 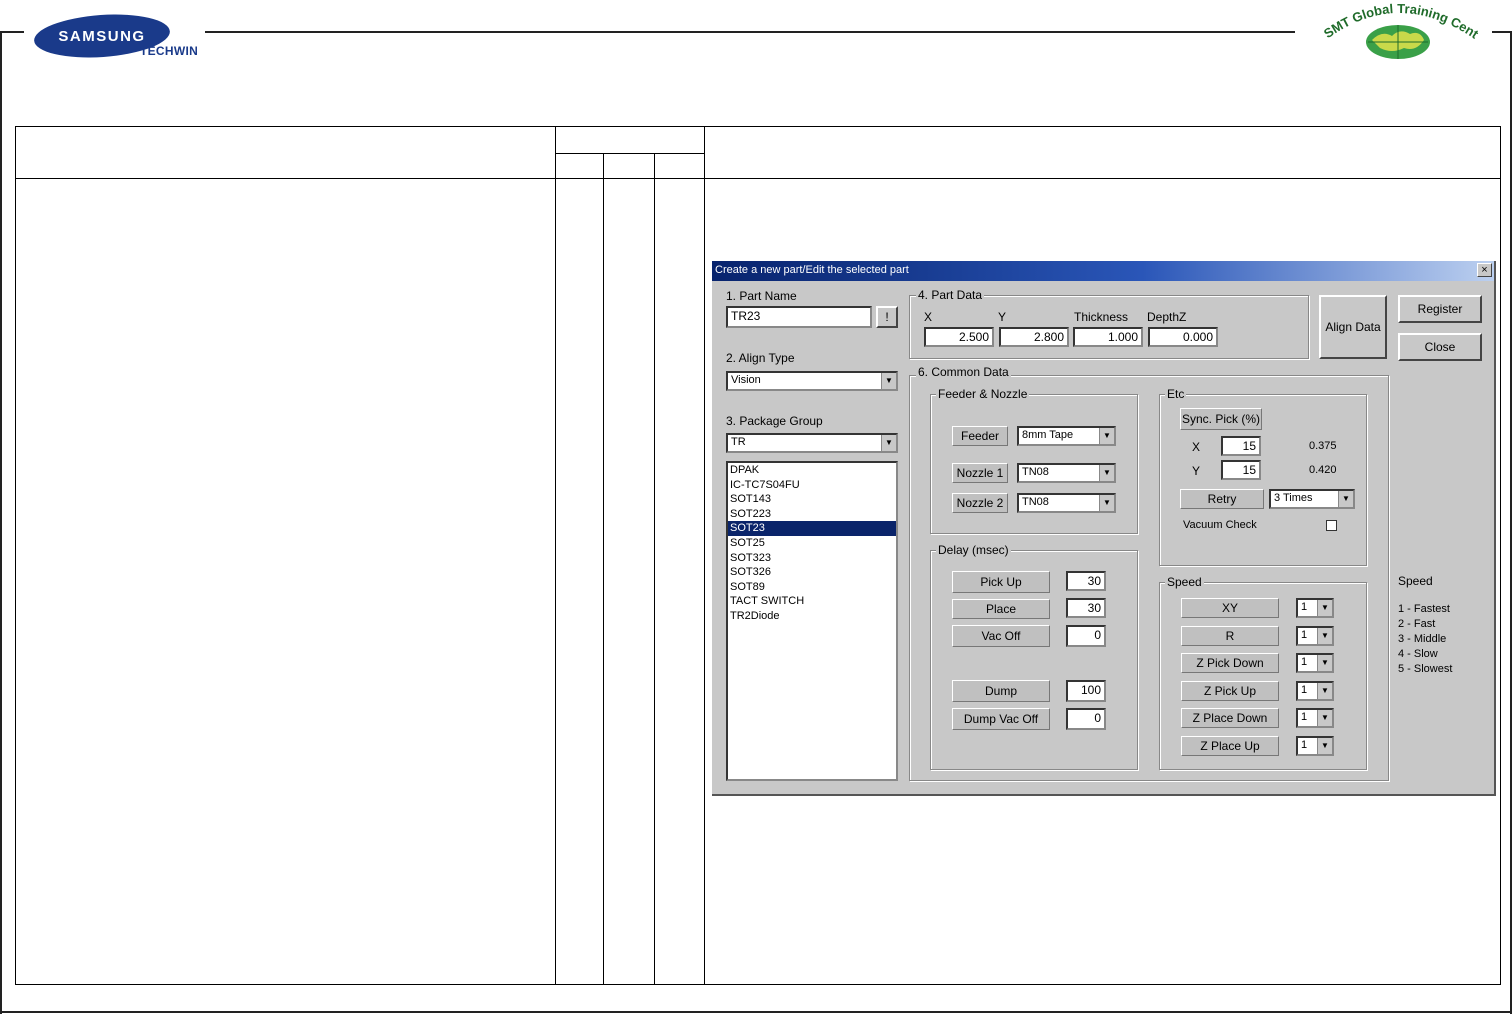 What do you see at coordinates (973, 550) in the screenshot?
I see `delay-label: Delay (msec)` at bounding box center [973, 550].